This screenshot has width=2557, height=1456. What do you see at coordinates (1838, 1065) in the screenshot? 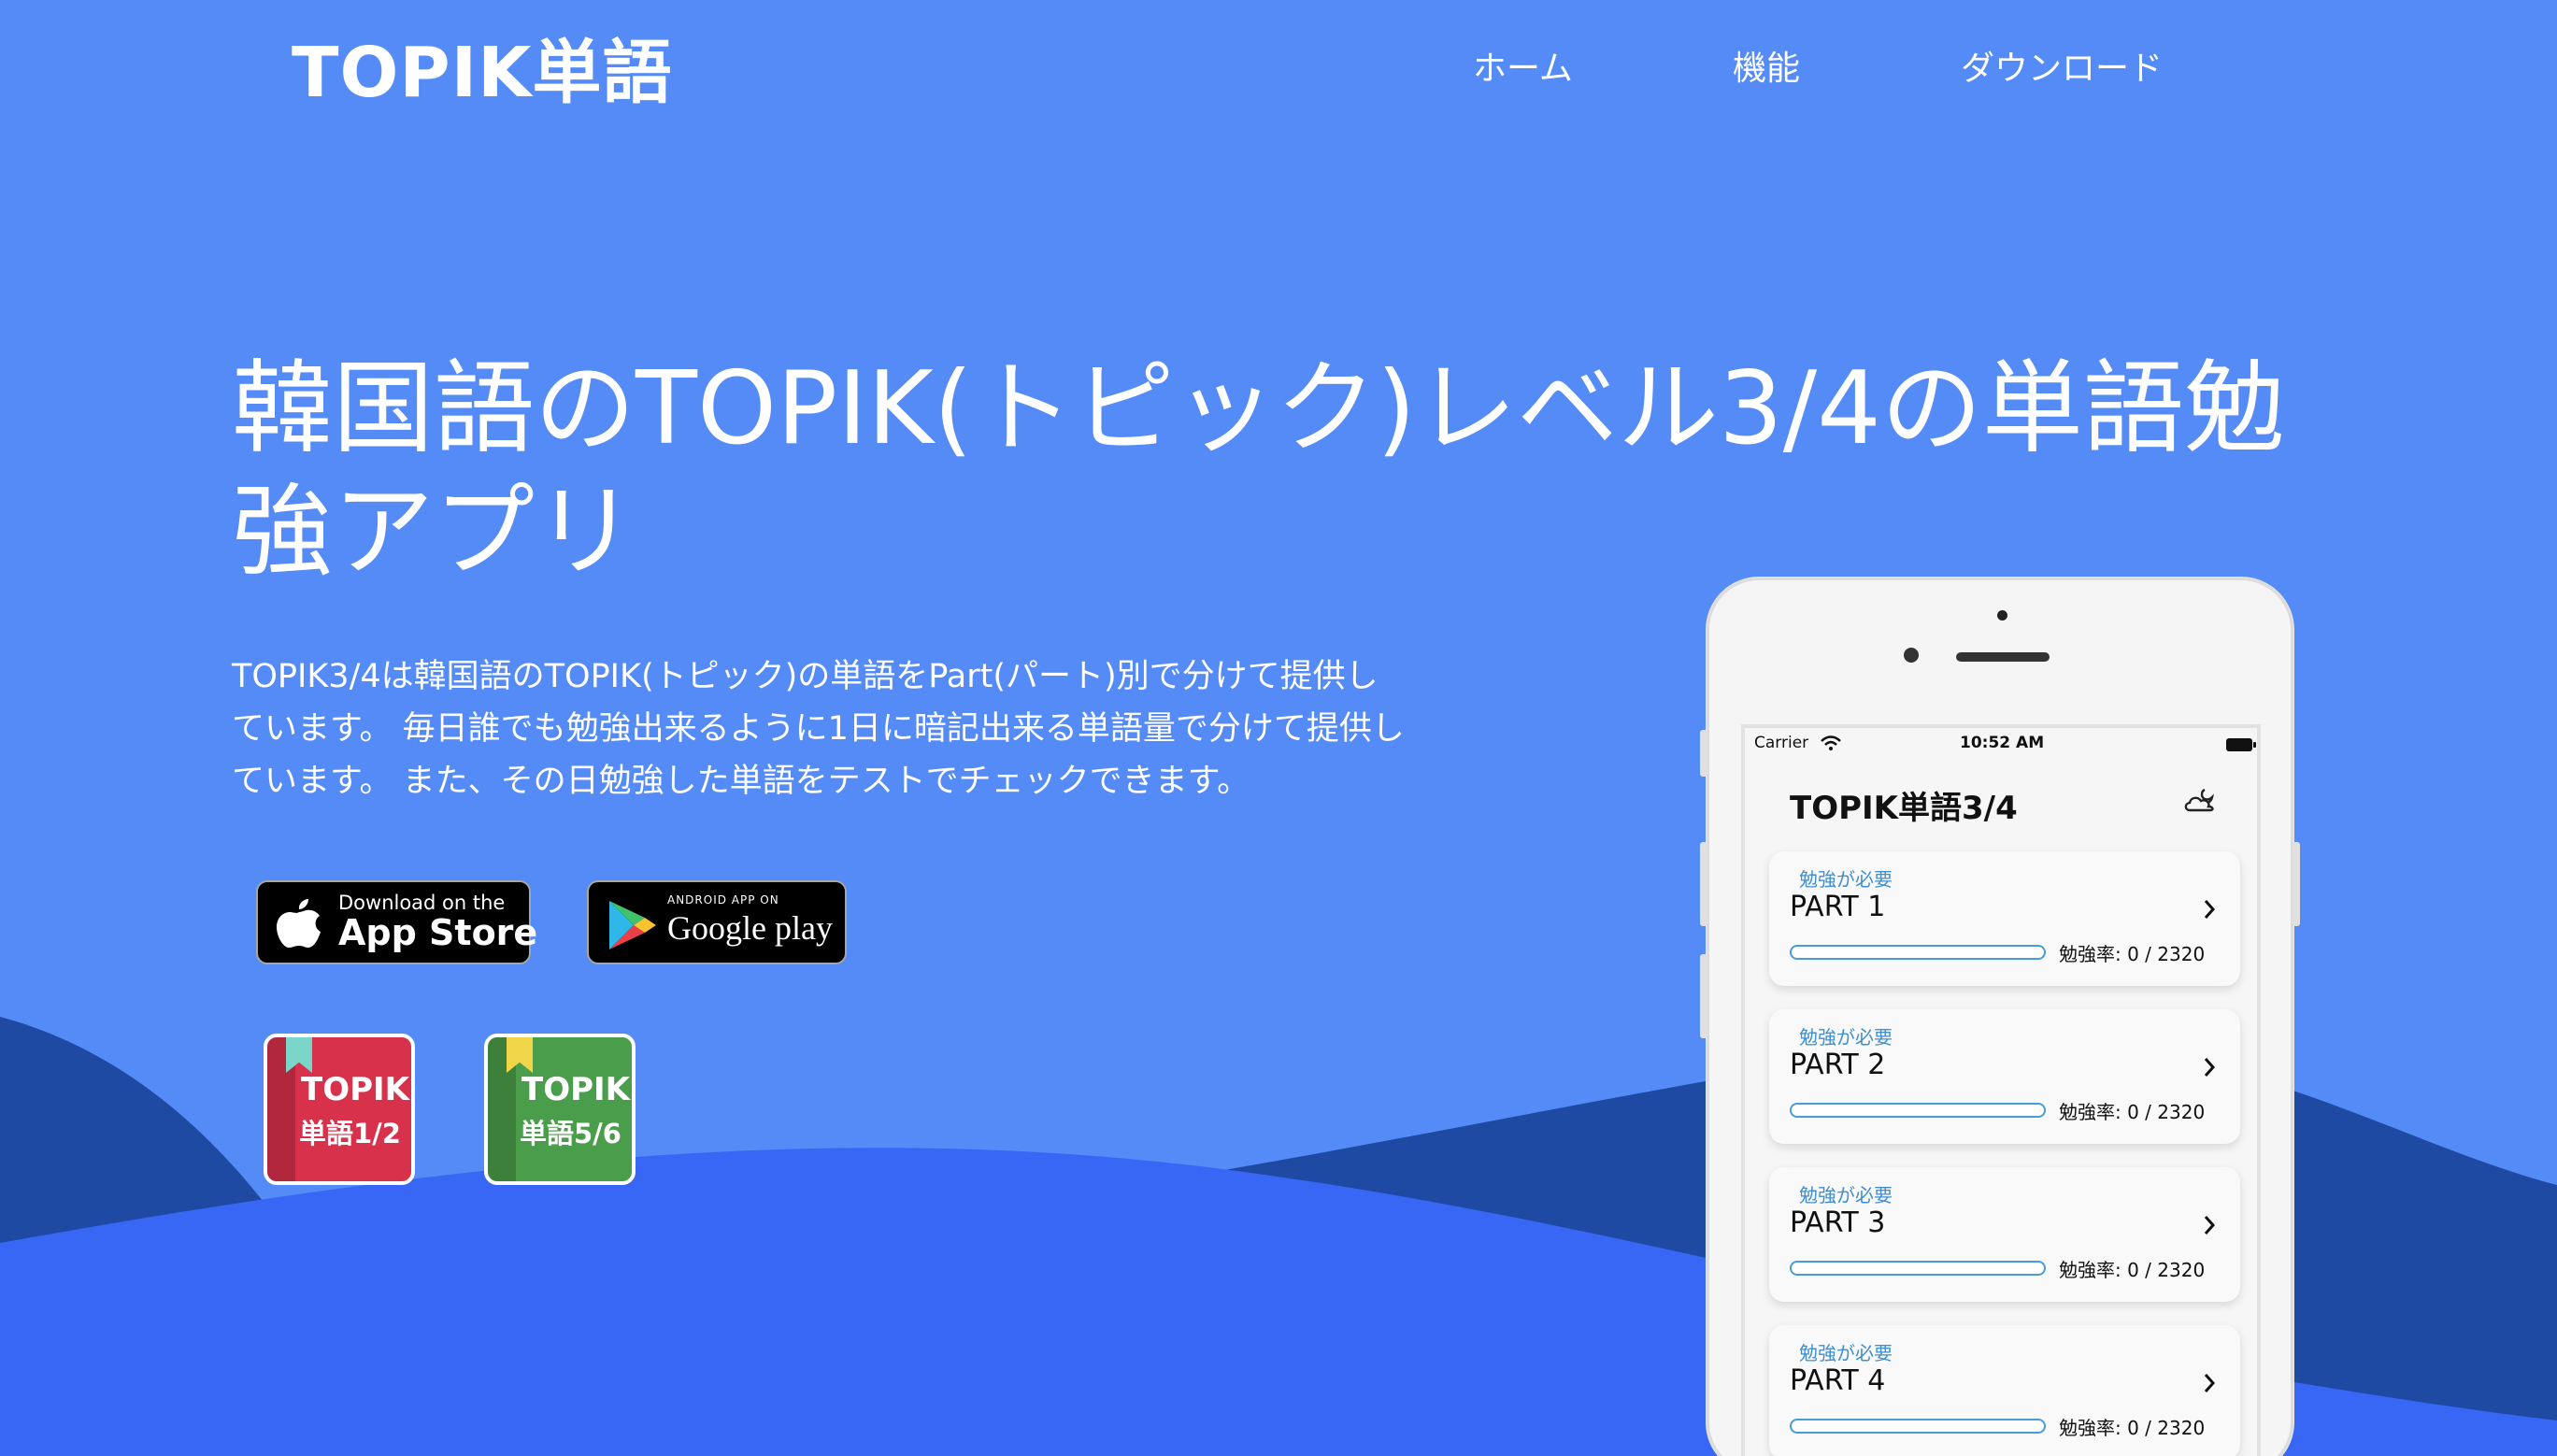
I see `part-title: PART 2` at bounding box center [1838, 1065].